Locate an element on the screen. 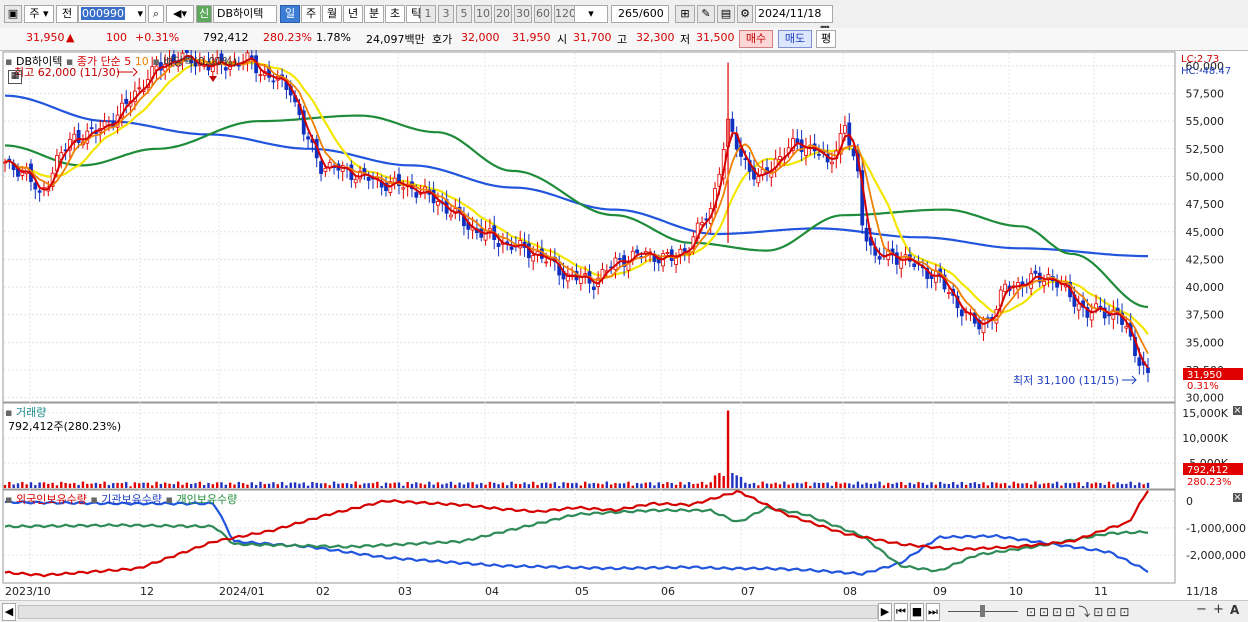  mode-select: 주 ▾ is located at coordinates (39, 14).